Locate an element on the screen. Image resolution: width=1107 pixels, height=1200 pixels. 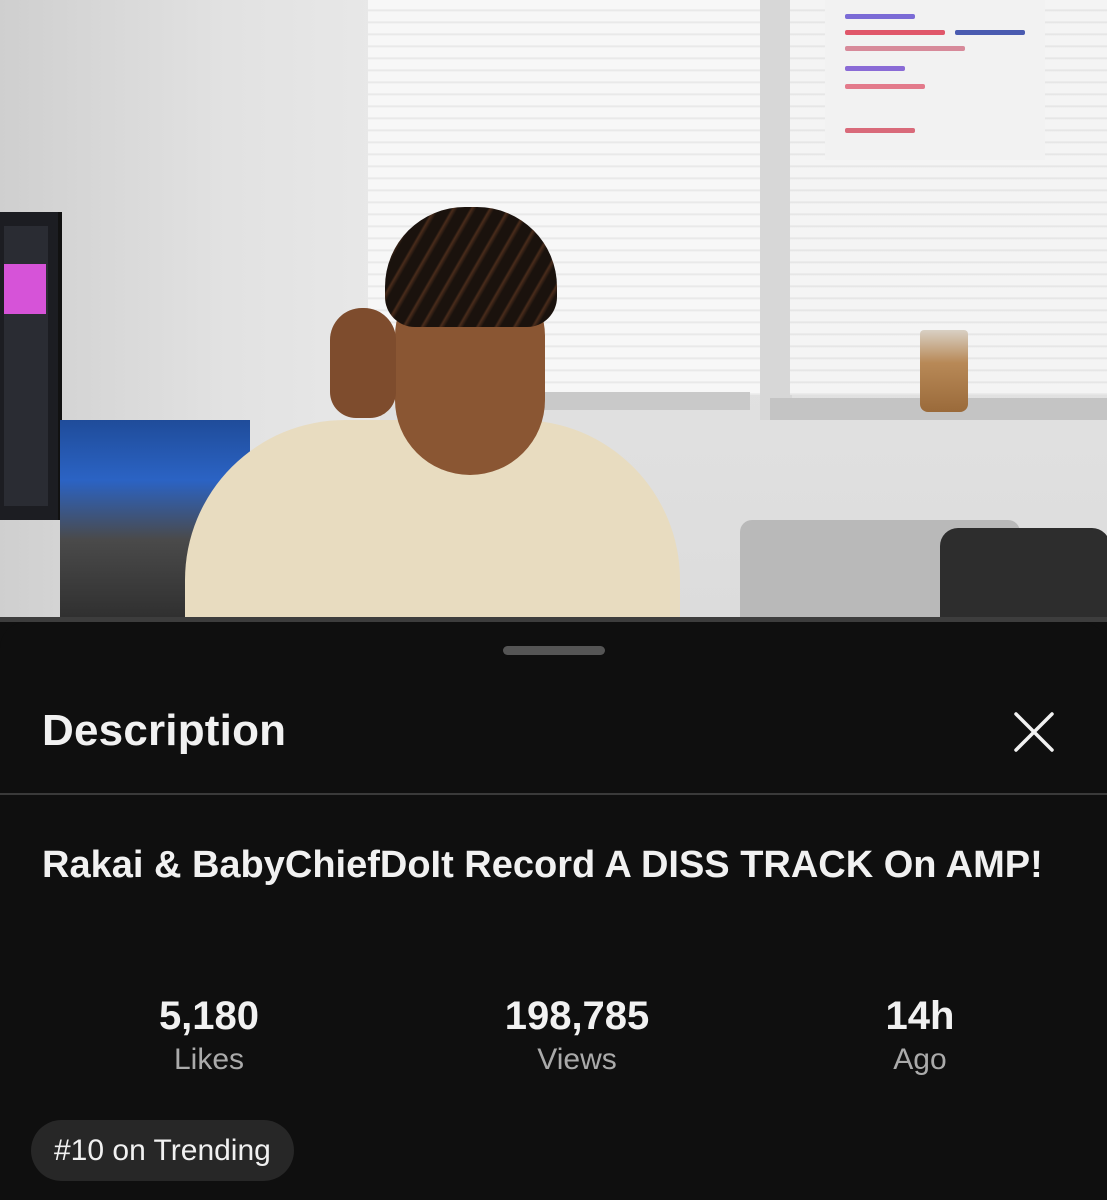
divider is located at coordinates (553, 794).